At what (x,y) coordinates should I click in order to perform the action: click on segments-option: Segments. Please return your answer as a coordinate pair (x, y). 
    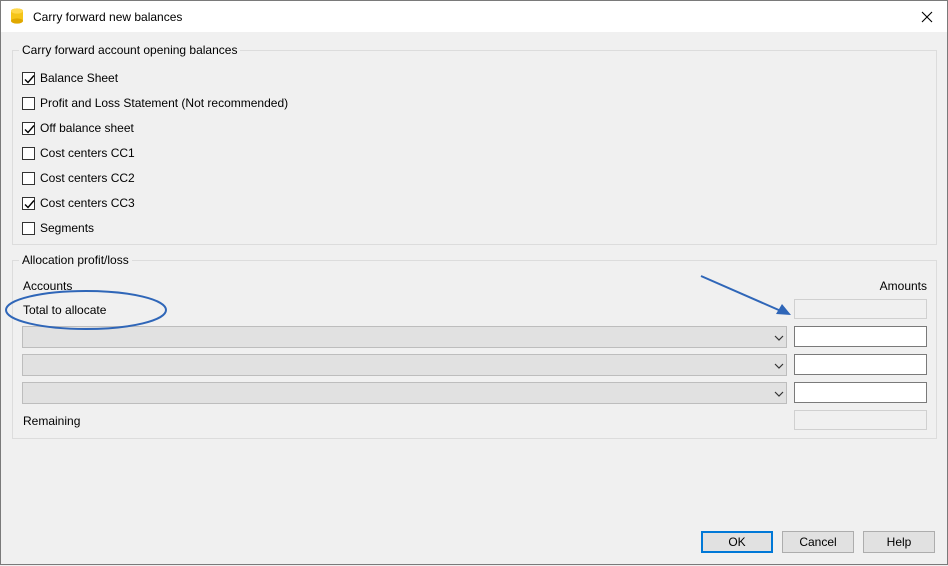
    Looking at the image, I should click on (58, 228).